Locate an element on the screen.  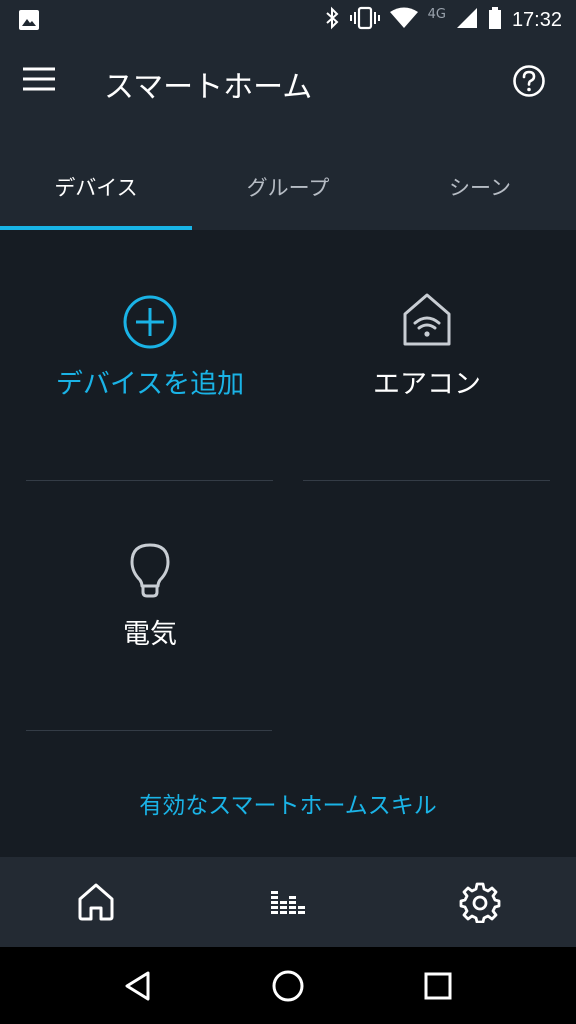
system-home-button is located at coordinates (288, 986).